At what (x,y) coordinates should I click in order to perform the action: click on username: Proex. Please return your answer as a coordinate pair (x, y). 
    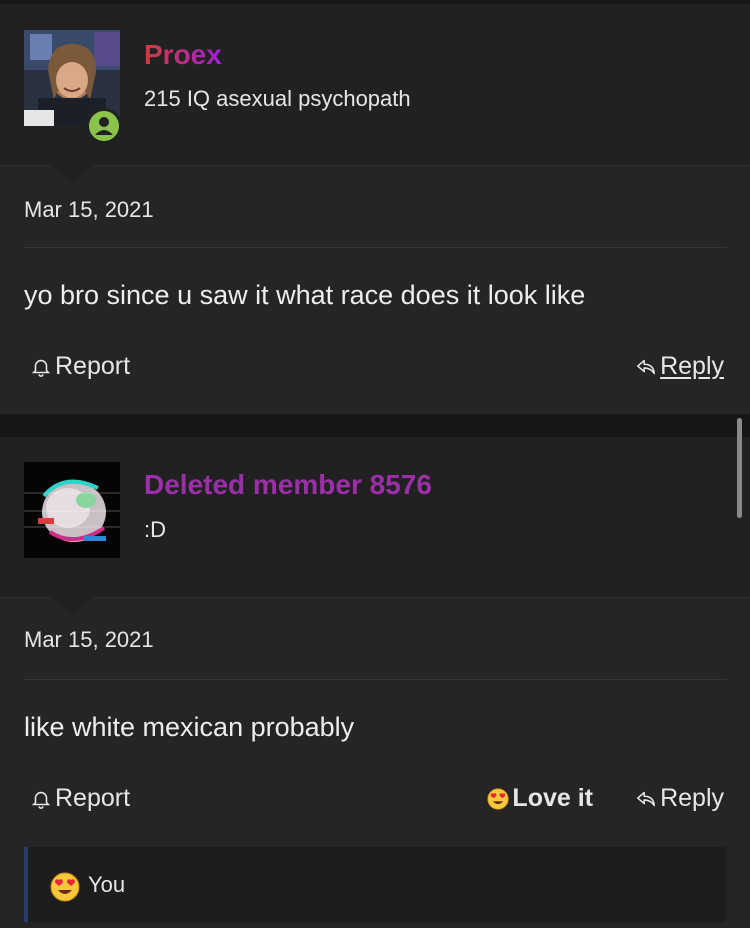
    Looking at the image, I should click on (183, 55).